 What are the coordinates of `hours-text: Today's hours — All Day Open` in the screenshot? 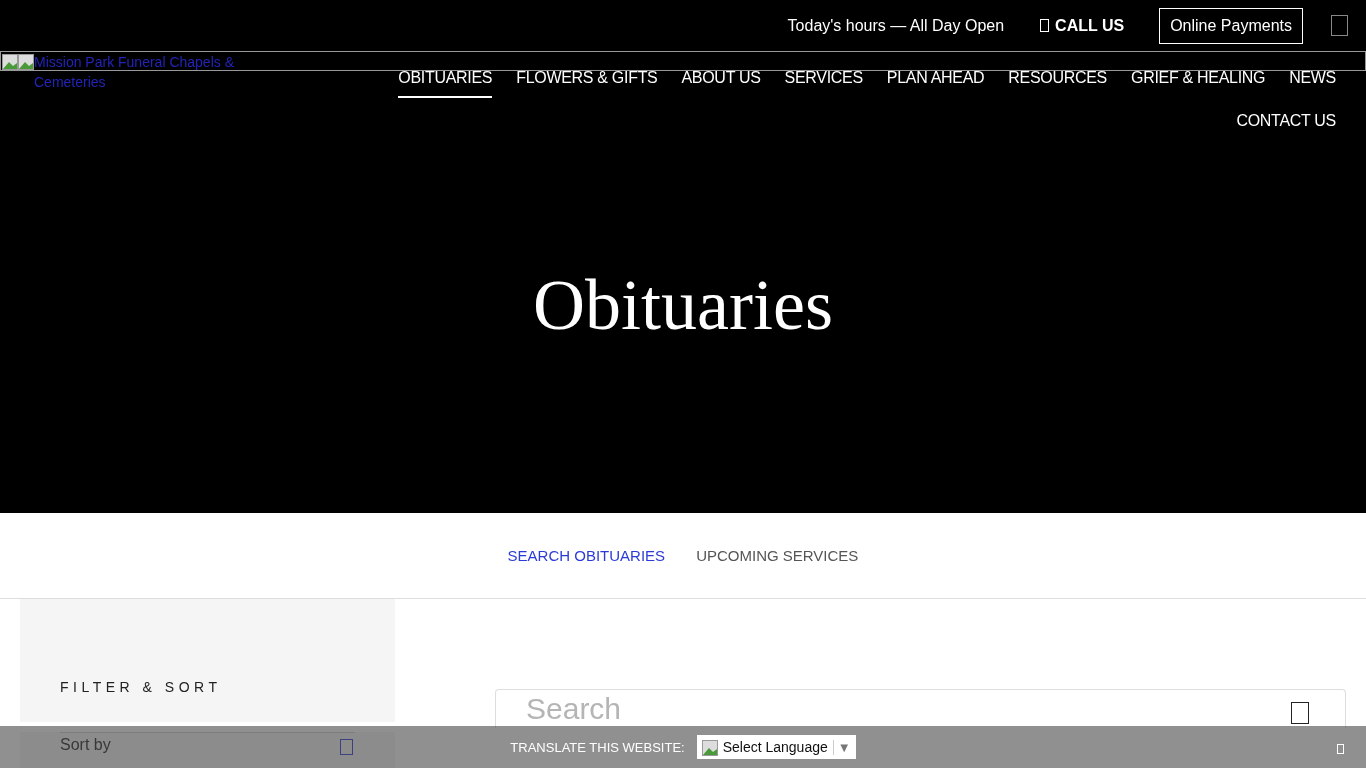 It's located at (896, 25).